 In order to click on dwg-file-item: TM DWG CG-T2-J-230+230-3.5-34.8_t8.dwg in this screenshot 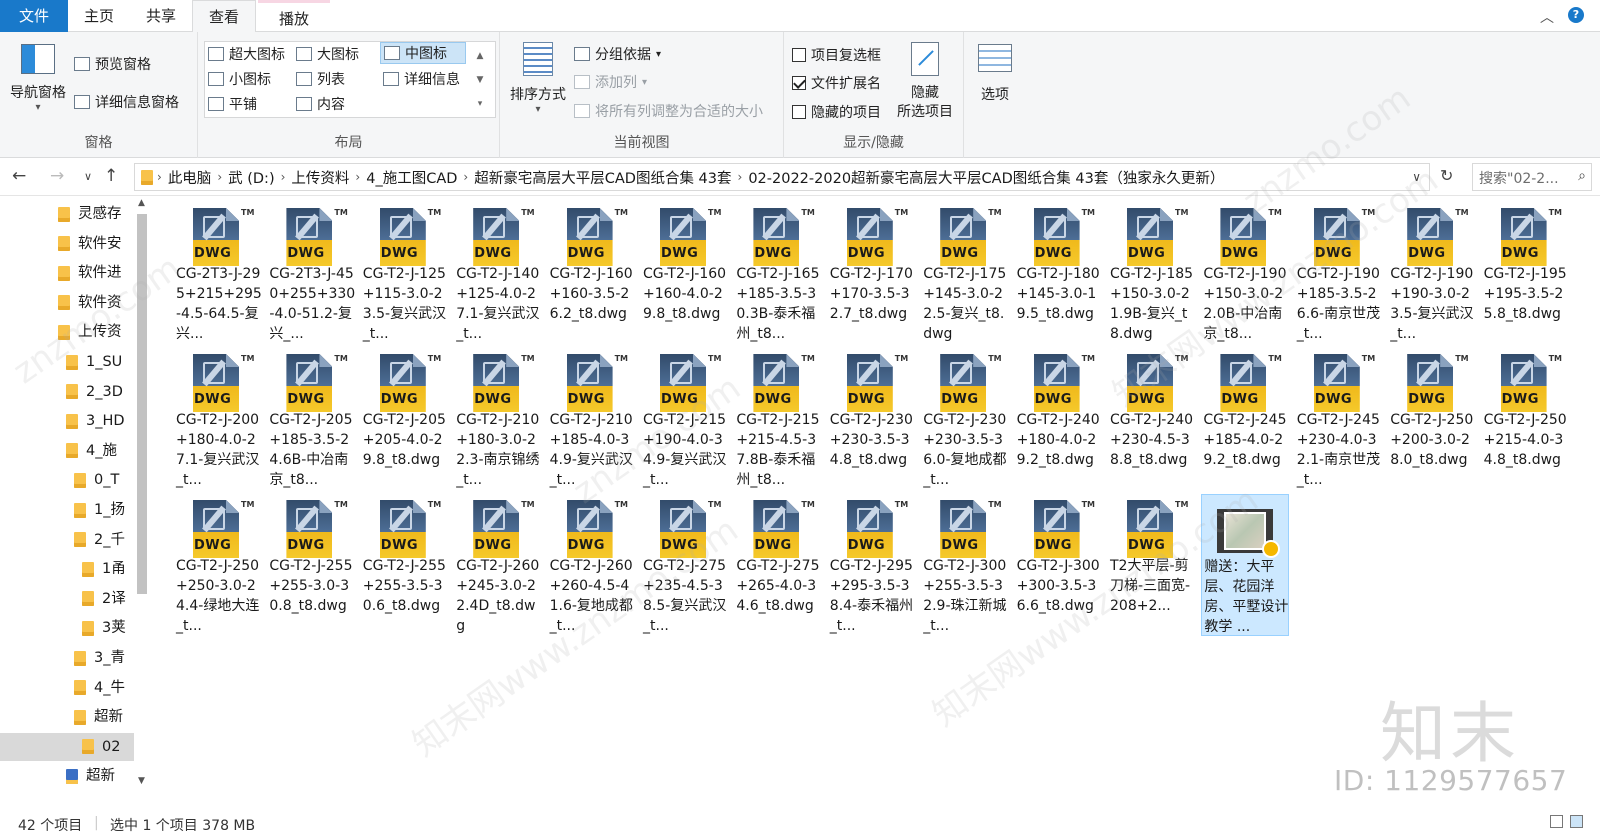, I will do `click(872, 419)`.